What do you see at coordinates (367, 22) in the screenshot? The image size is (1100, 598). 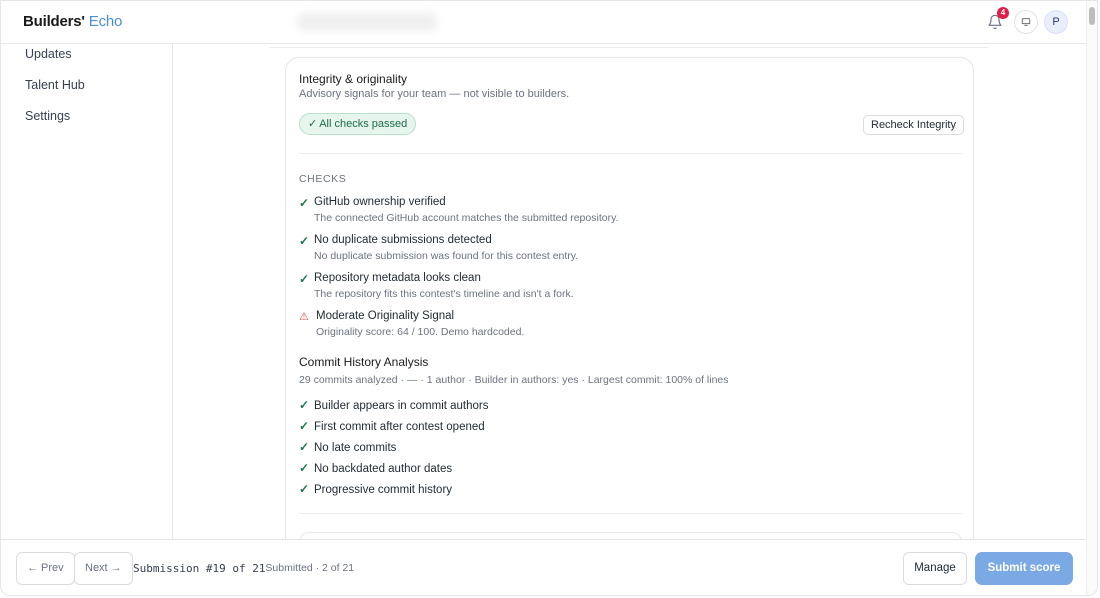 I see `blurred-page-title` at bounding box center [367, 22].